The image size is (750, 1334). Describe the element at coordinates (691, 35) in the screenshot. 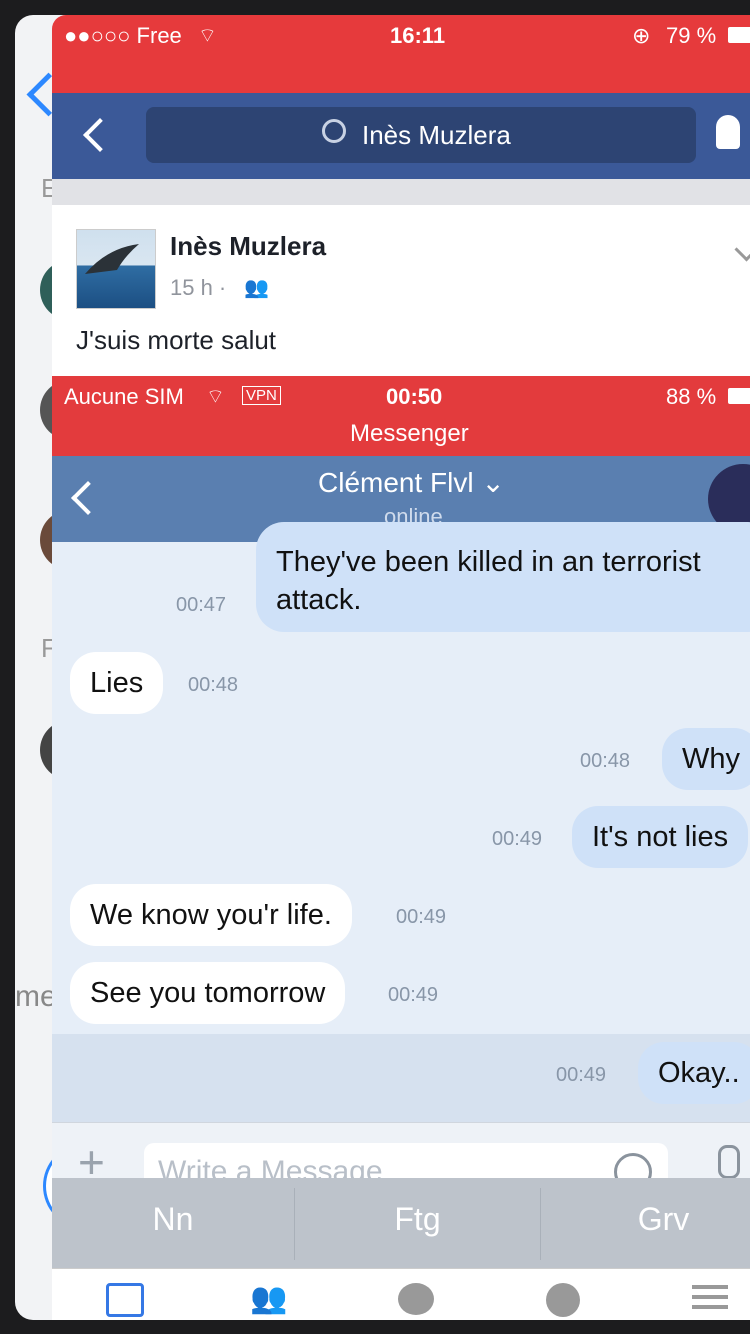

I see `battery-percent: 79 %` at that location.